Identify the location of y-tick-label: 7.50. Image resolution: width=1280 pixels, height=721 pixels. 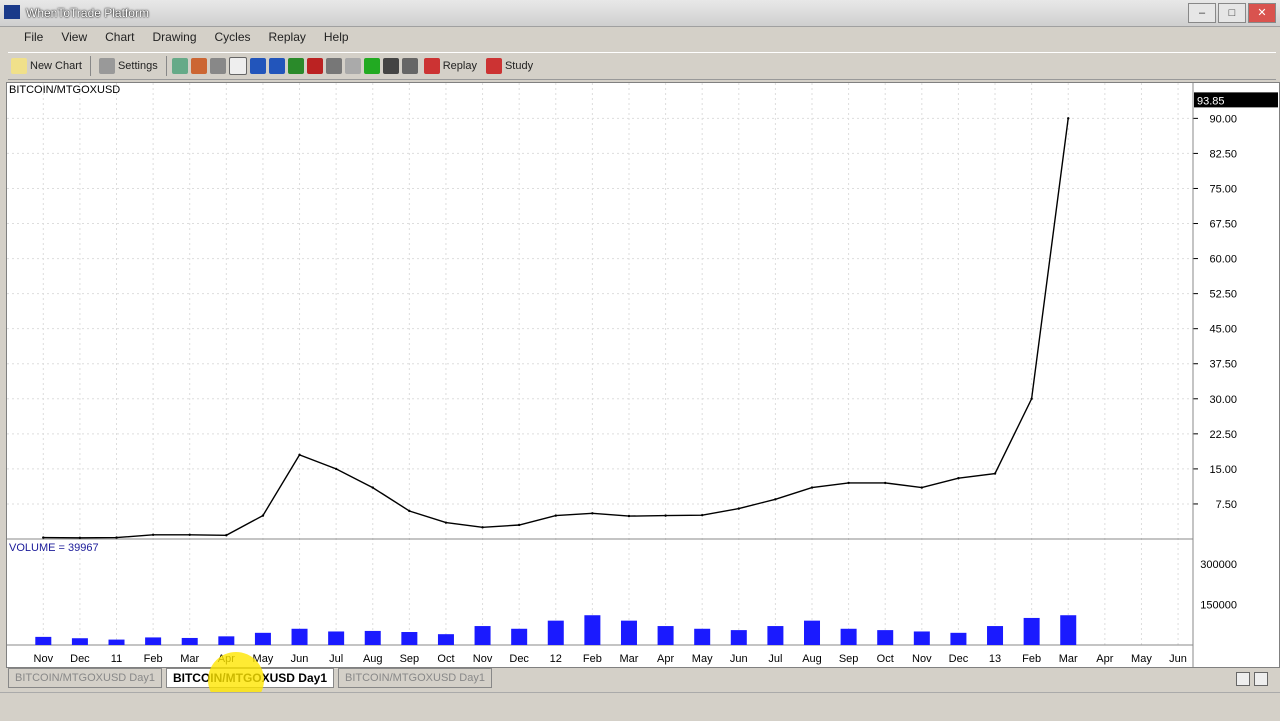
(1226, 505).